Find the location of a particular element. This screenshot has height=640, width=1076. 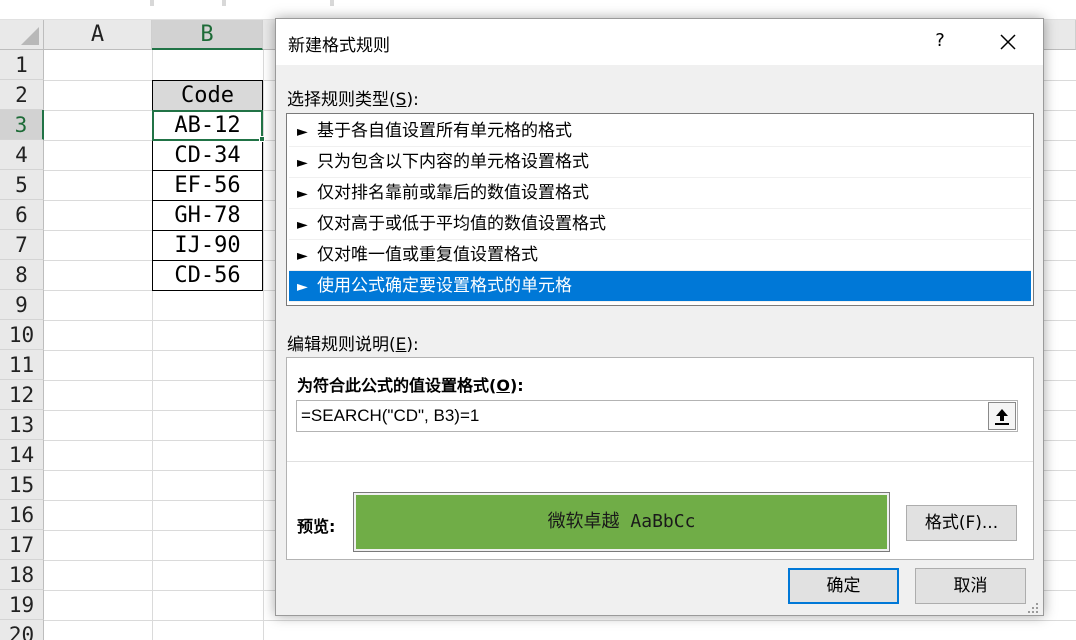

rule-type-item-label: 仅对高于或低于平均值的数值设置格式 is located at coordinates (461, 224).